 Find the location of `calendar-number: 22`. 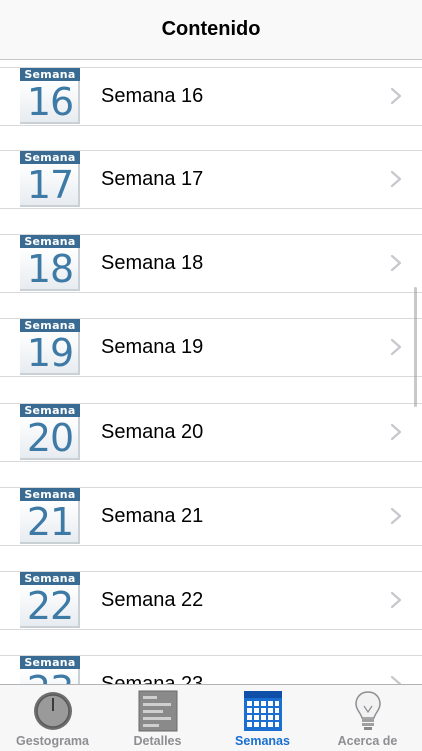

calendar-number: 22 is located at coordinates (50, 606).